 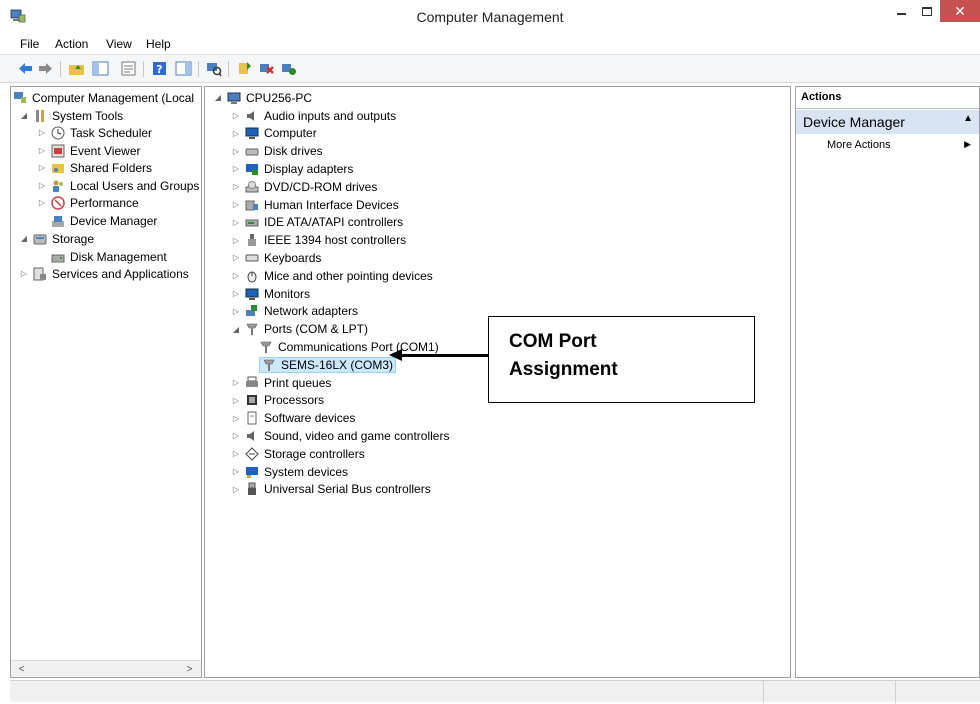 I want to click on tree-label: Human Interface Devices, so click(x=331, y=204).